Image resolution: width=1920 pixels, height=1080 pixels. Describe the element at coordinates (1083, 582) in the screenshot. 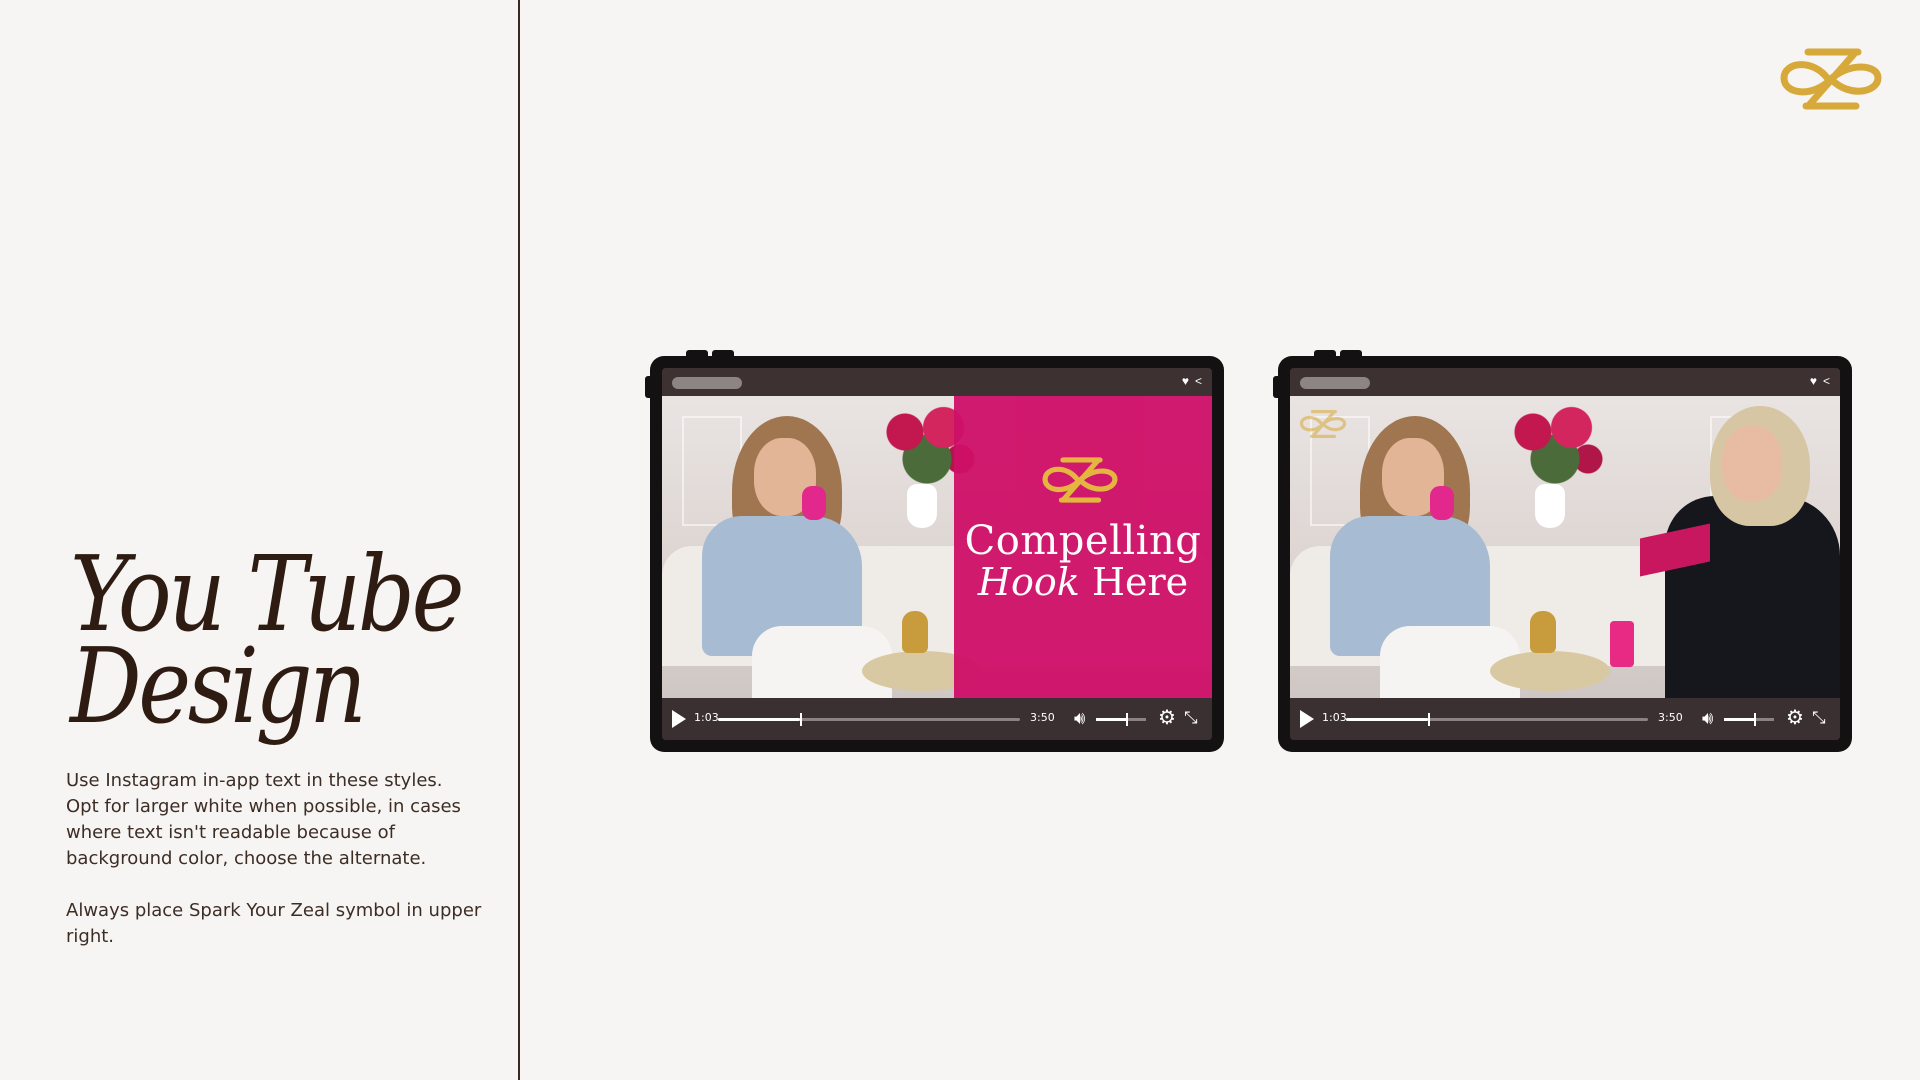

I see `hook-line-2: Hook Here` at that location.